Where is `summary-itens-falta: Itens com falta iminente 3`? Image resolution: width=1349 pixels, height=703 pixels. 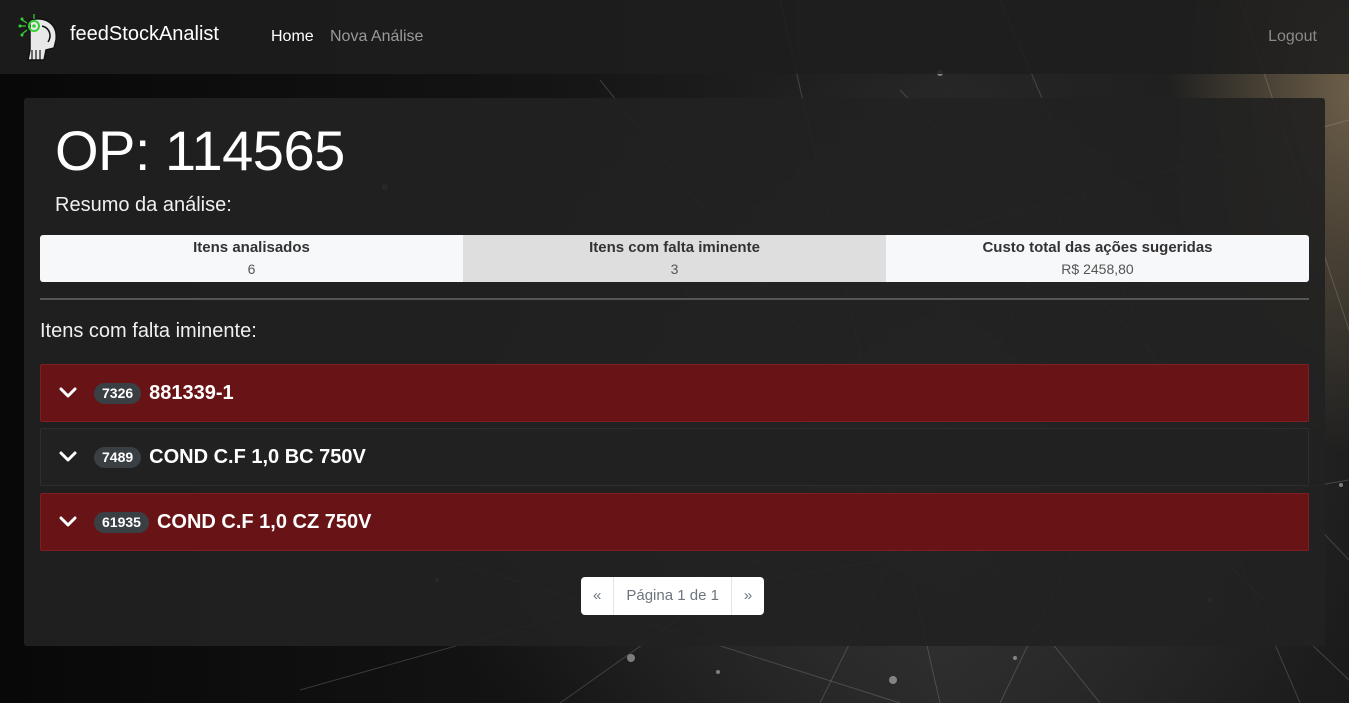
summary-itens-falta: Itens com falta iminente 3 is located at coordinates (674, 258).